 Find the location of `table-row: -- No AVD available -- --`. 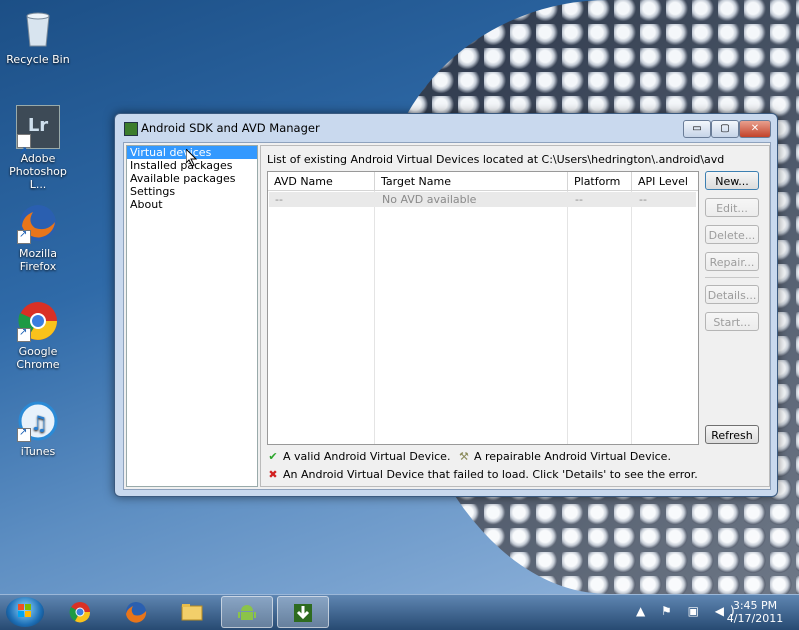

table-row: -- No AVD available -- -- is located at coordinates (482, 199).